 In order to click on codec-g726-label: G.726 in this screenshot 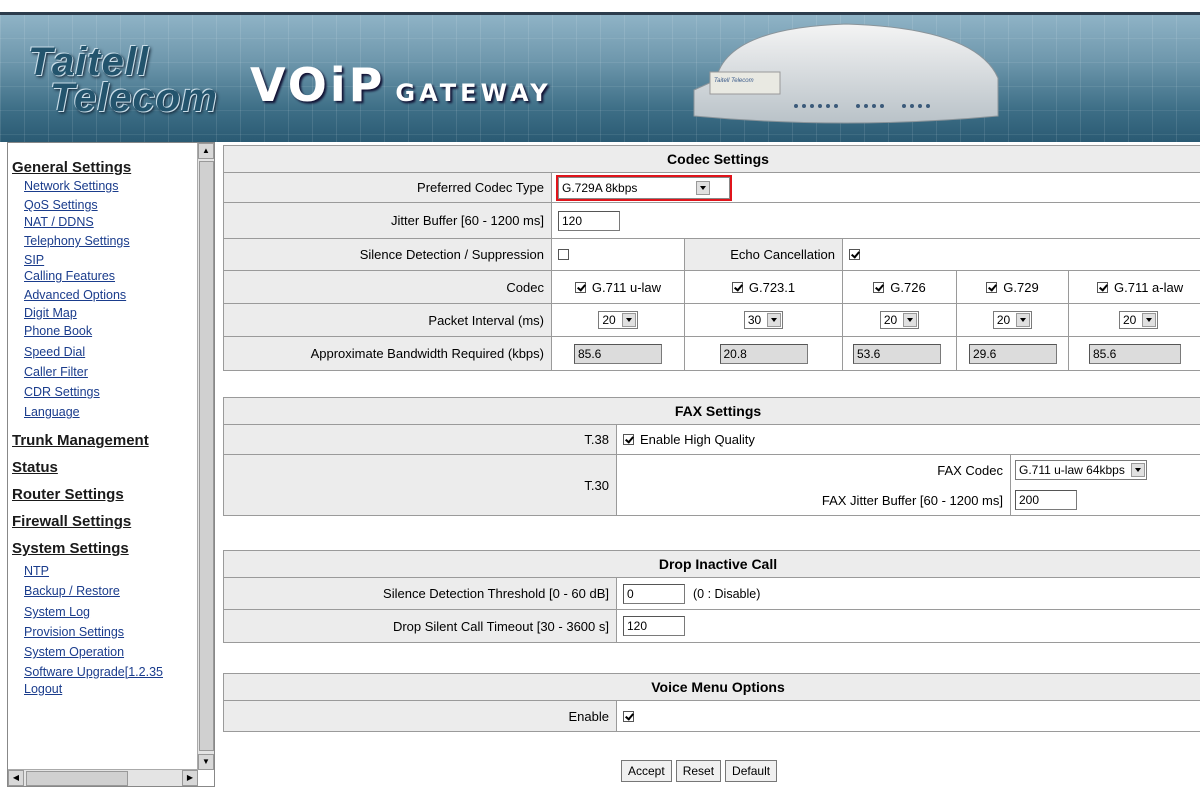, I will do `click(908, 287)`.